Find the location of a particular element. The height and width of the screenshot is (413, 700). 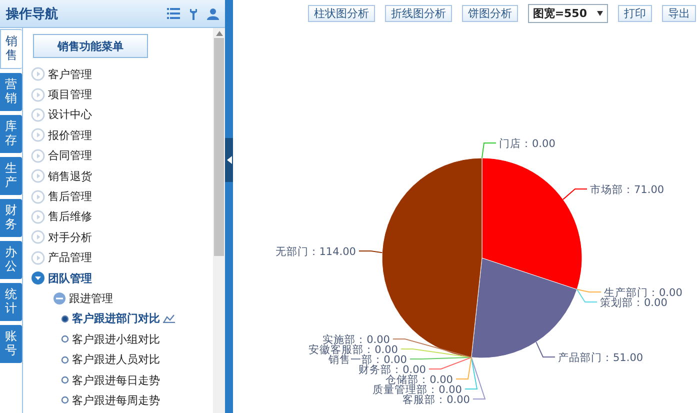

chart-button: 折线图分析 is located at coordinates (418, 13).